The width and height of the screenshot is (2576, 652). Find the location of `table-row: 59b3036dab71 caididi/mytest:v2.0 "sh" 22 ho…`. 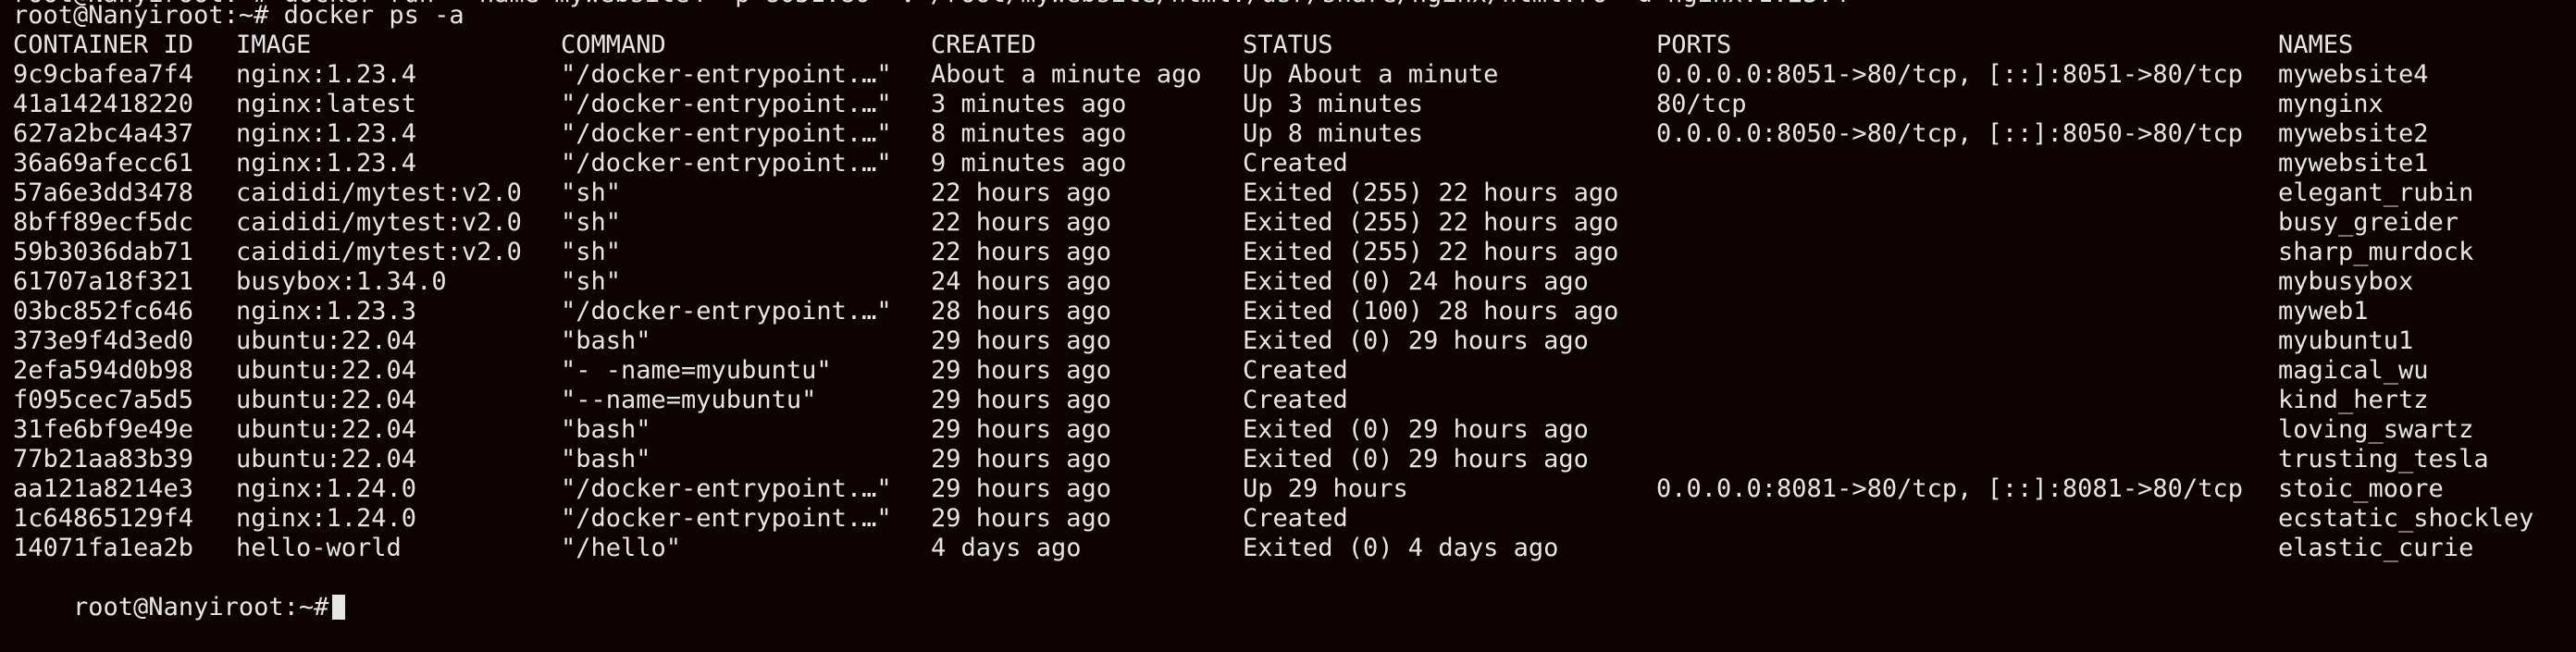

table-row: 59b3036dab71 caididi/mytest:v2.0 "sh" 22 ho… is located at coordinates (1290, 253).